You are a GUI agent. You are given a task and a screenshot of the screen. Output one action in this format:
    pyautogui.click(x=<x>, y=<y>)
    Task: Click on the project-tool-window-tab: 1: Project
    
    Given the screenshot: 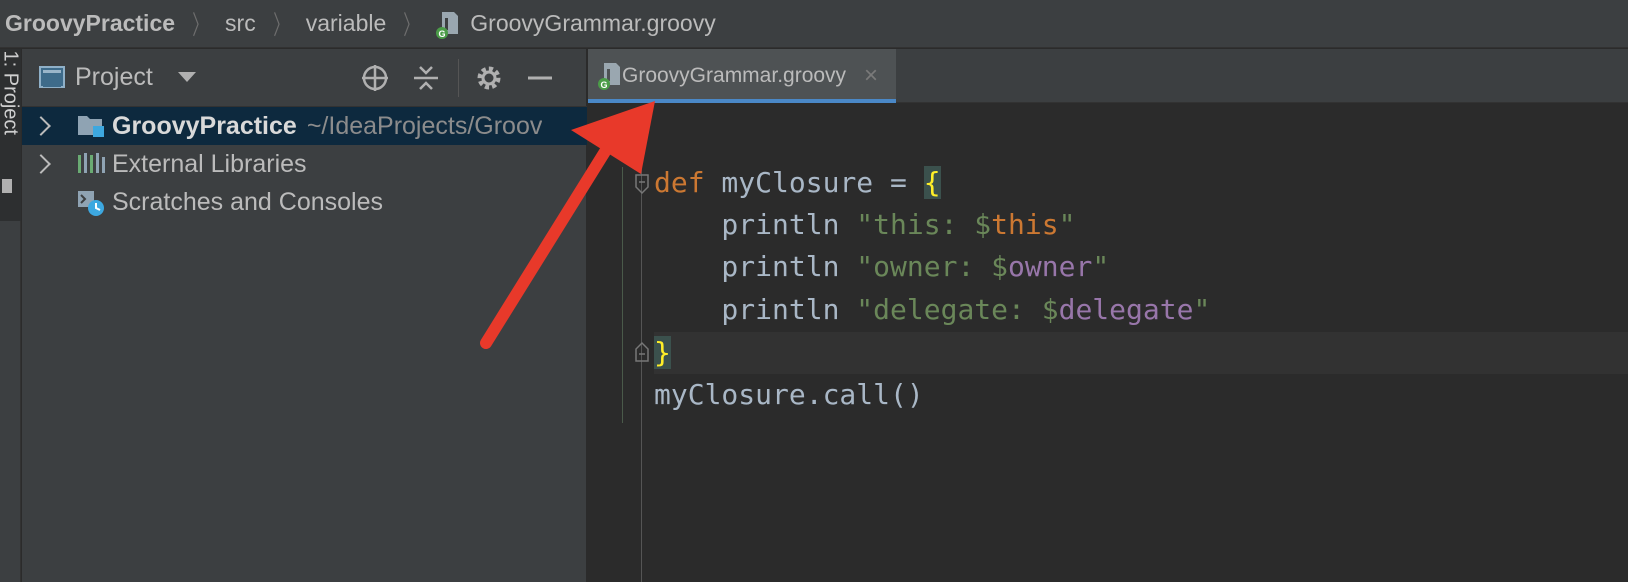 What is the action you would take?
    pyautogui.click(x=11, y=135)
    